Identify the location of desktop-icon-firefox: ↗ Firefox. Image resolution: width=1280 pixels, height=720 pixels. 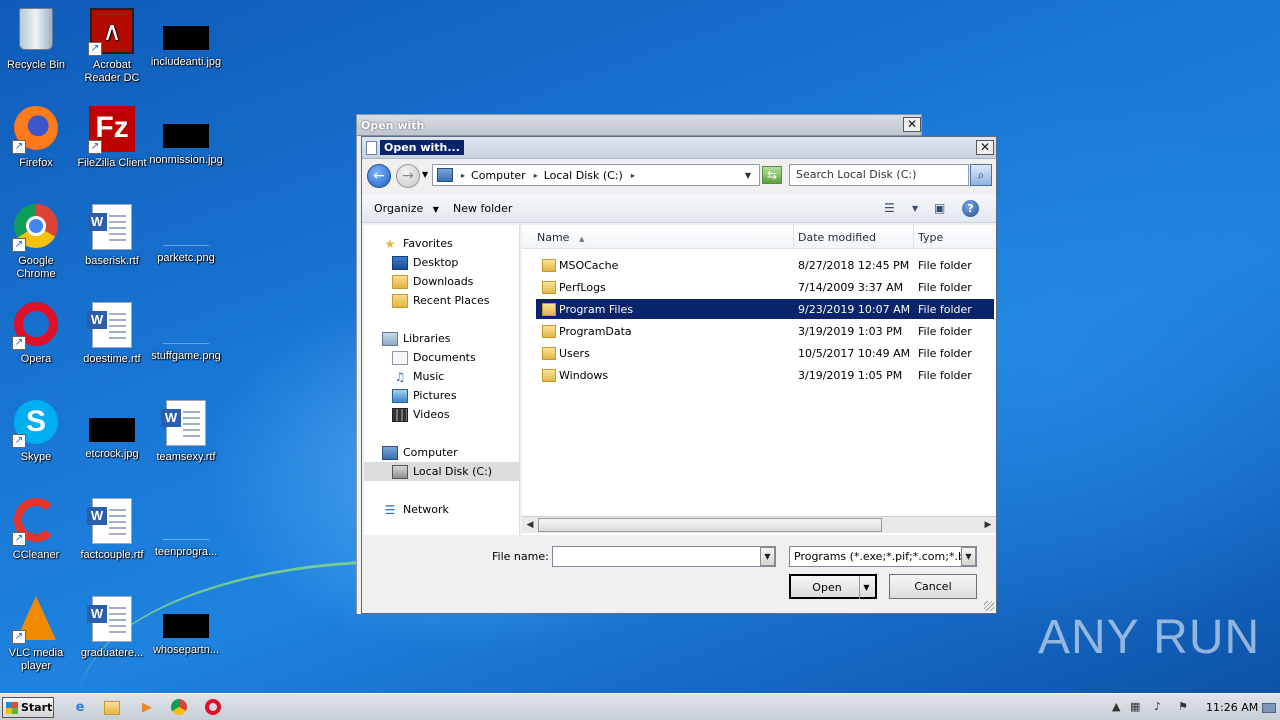
(37, 138).